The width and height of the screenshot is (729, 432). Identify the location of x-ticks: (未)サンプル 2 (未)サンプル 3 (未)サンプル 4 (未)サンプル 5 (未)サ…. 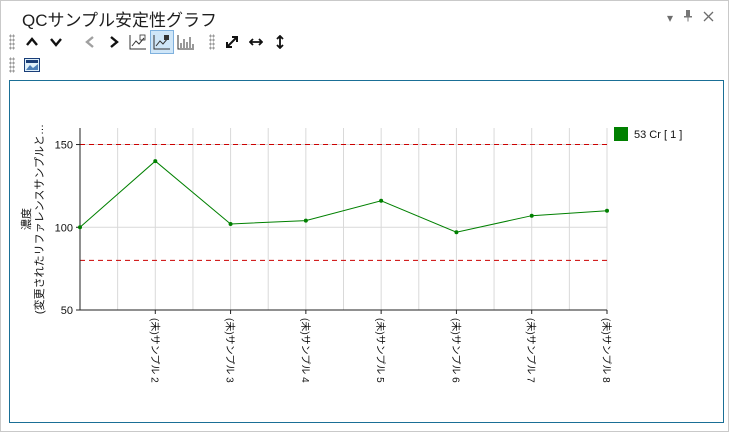
(380, 346).